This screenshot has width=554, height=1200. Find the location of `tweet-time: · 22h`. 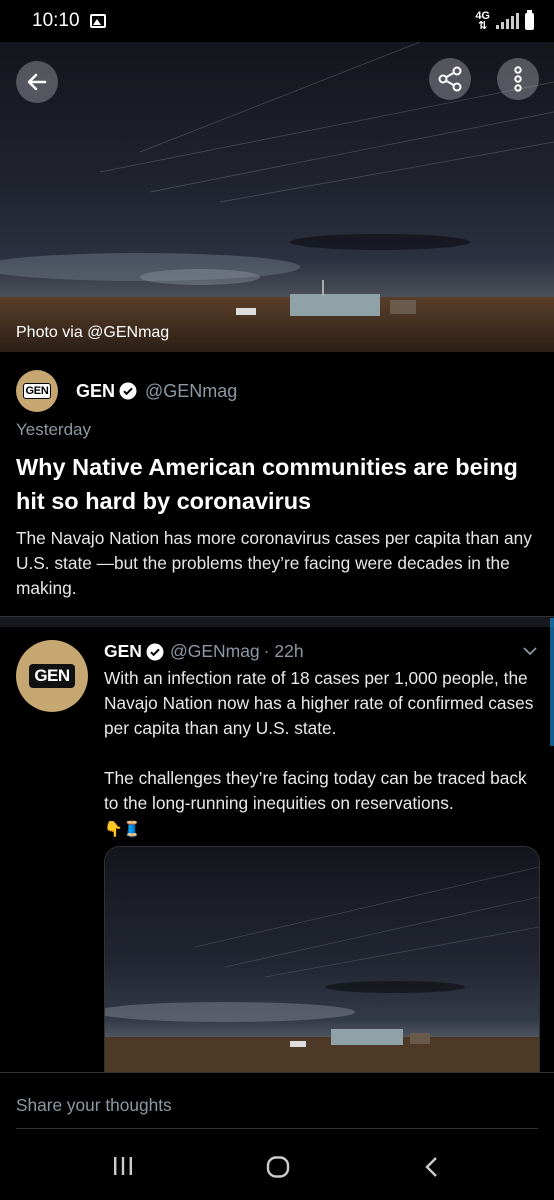

tweet-time: · 22h is located at coordinates (283, 651).